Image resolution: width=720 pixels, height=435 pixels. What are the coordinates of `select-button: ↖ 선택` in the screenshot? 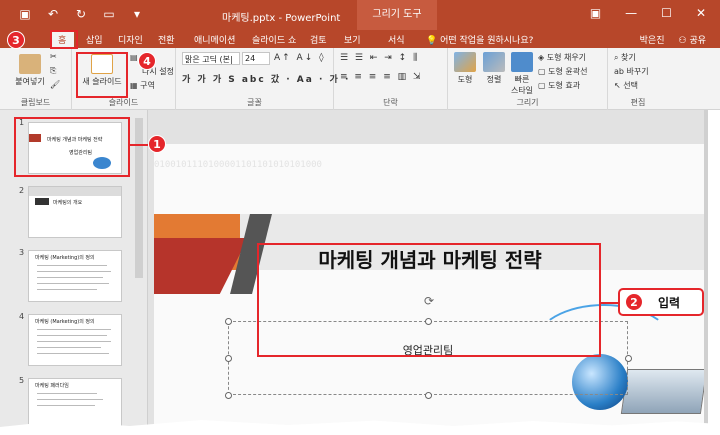 It's located at (626, 85).